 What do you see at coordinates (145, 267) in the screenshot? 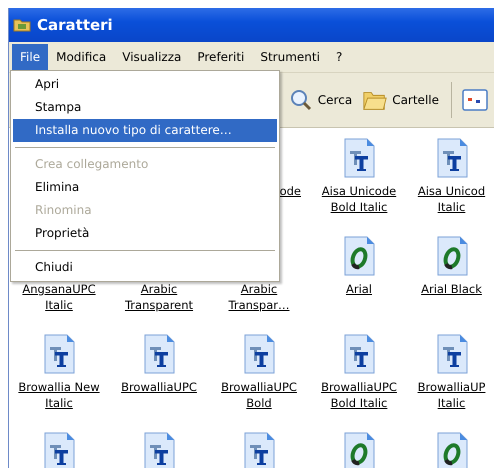
I see `menu-item: Chiudi` at bounding box center [145, 267].